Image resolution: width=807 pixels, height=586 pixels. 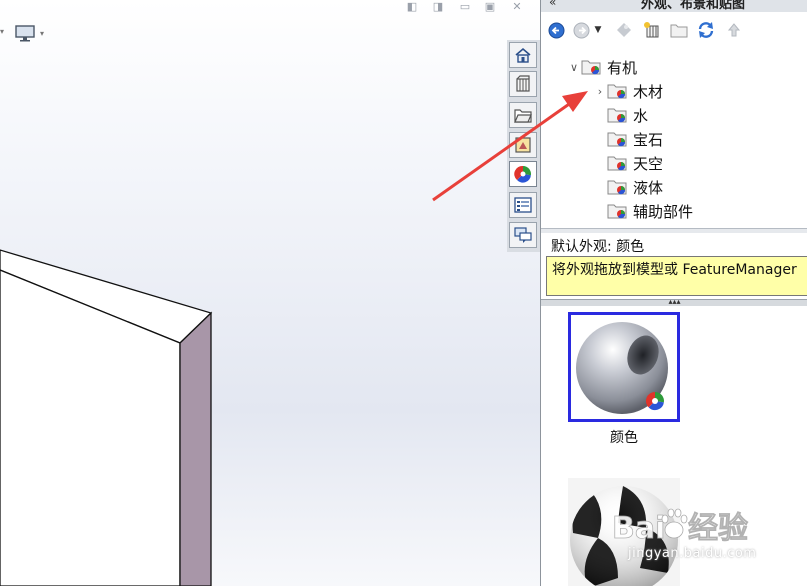 I want to click on restore-icon: ▣, so click(x=490, y=7).